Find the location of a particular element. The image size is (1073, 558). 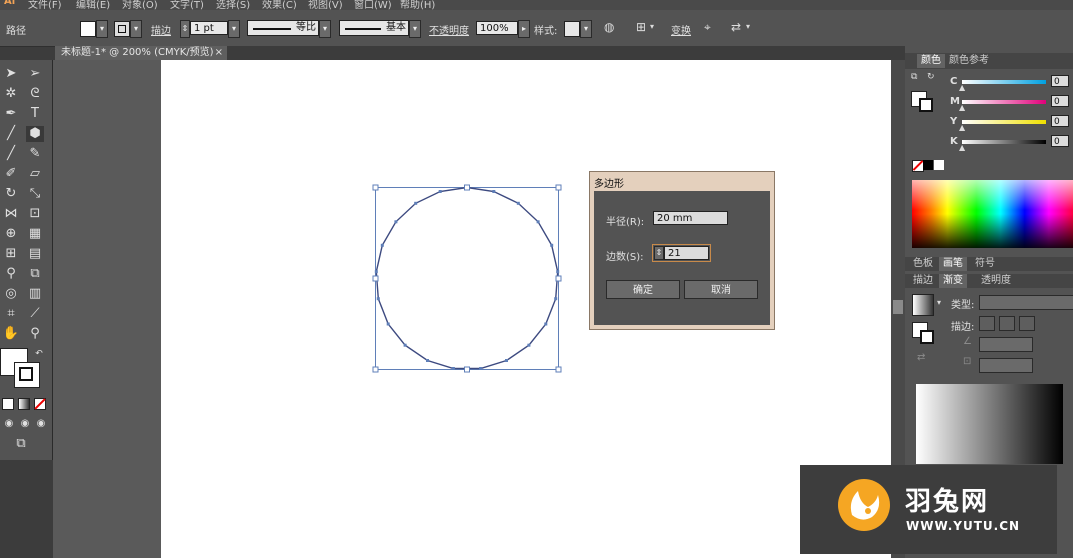

bounding-box-handles is located at coordinates (467, 278).